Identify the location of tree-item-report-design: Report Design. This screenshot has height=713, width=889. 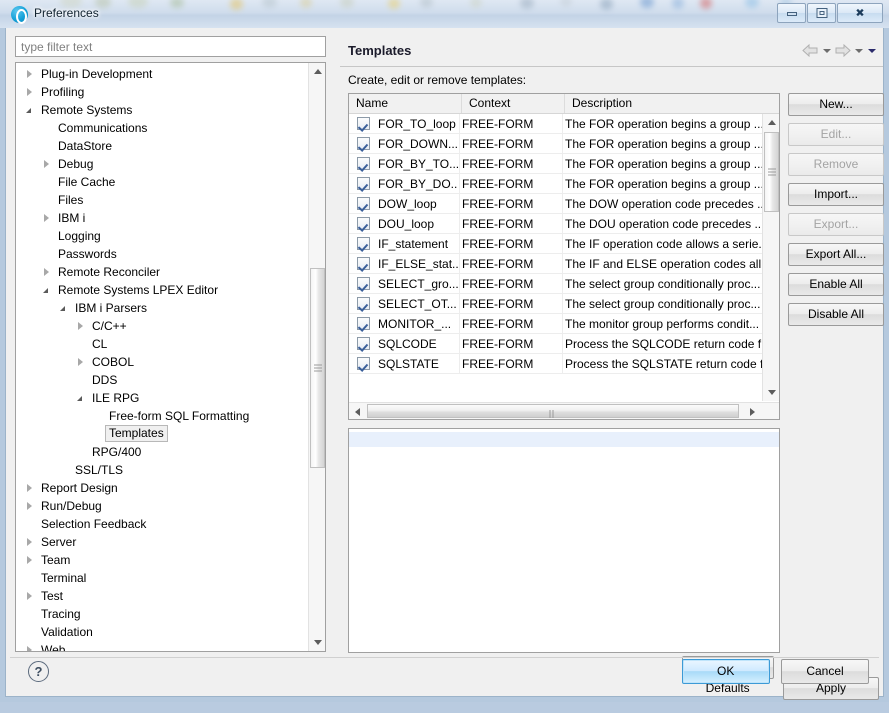
(161, 488).